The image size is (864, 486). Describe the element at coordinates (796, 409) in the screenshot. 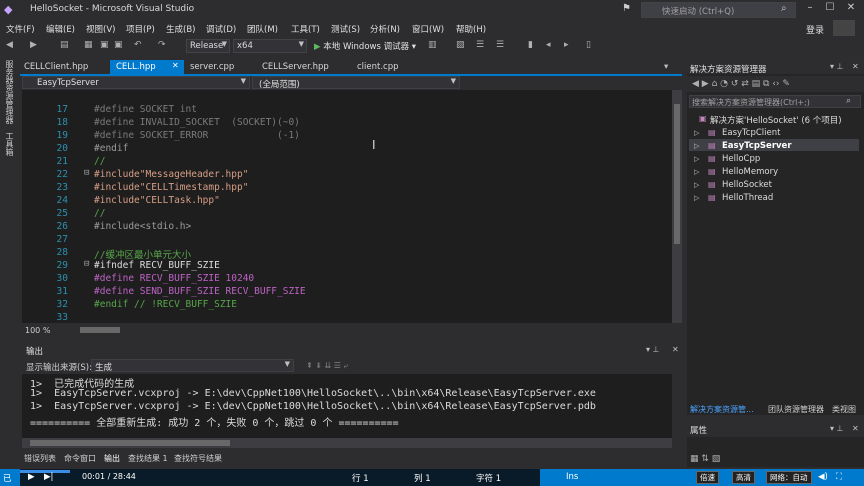

I see `tab-team-explorer: 团队资源管理器` at that location.